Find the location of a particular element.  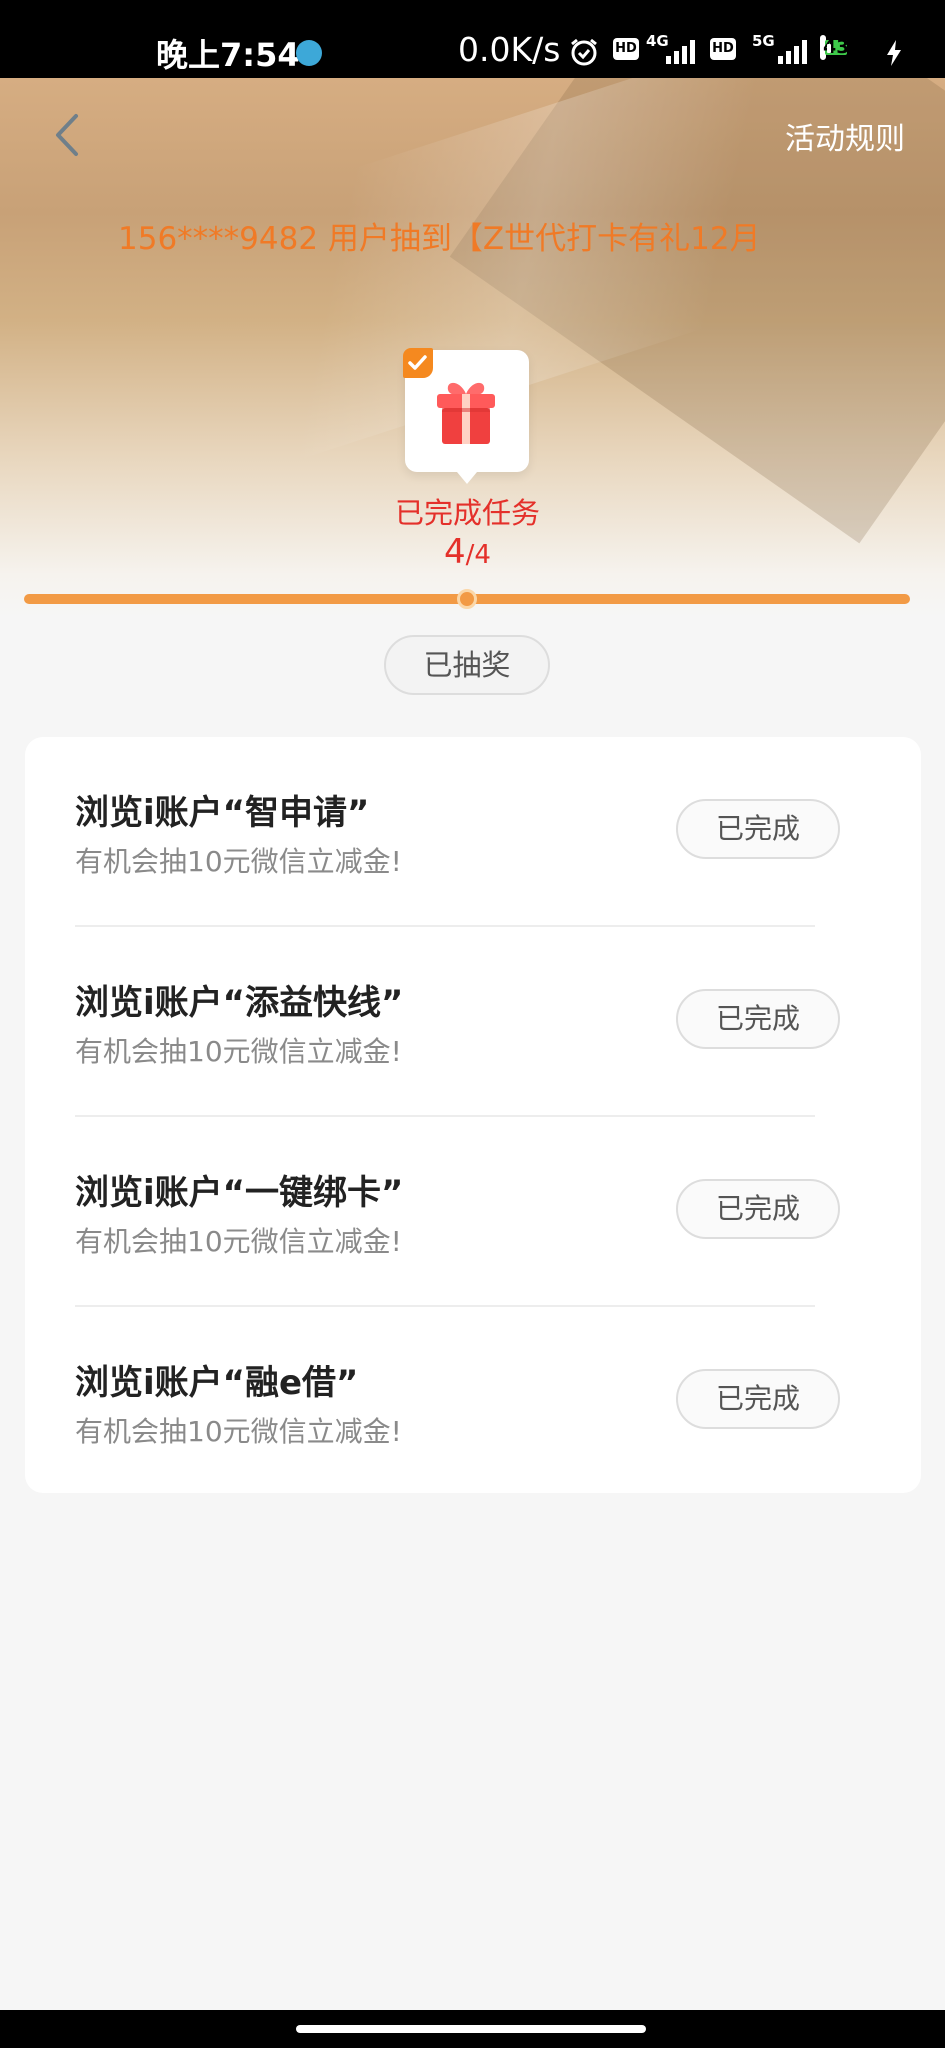

task-item: 浏览i账户“融e借” 有机会抽10元微信立减金! 已完成 is located at coordinates (440, 1402).